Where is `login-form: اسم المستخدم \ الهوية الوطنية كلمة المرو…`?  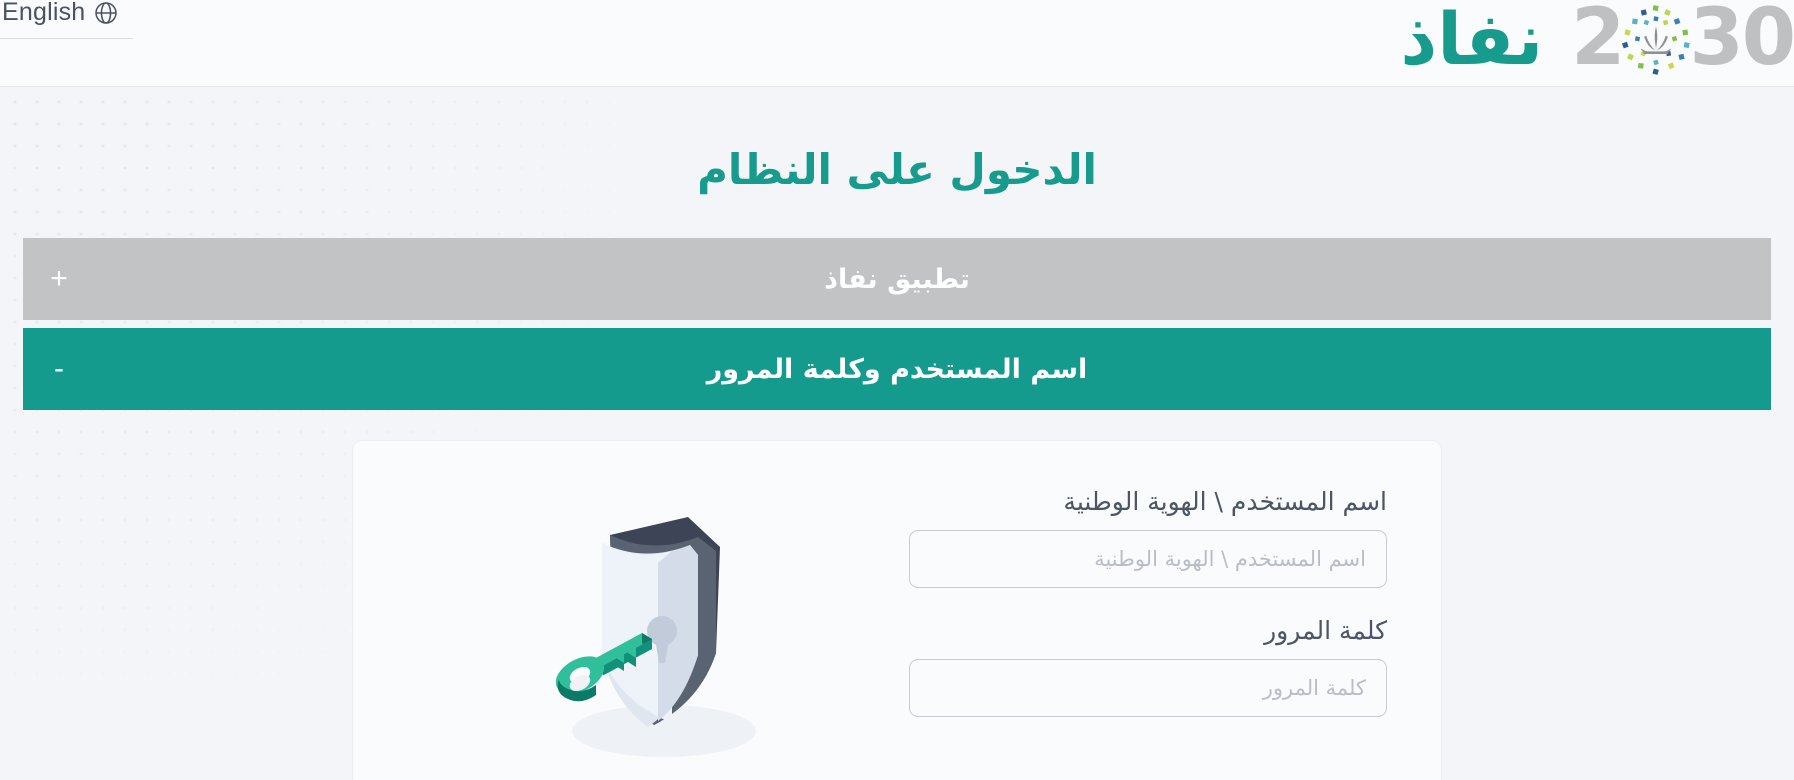
login-form: اسم المستخدم \ الهوية الوطنية كلمة المرو… is located at coordinates (1148, 602).